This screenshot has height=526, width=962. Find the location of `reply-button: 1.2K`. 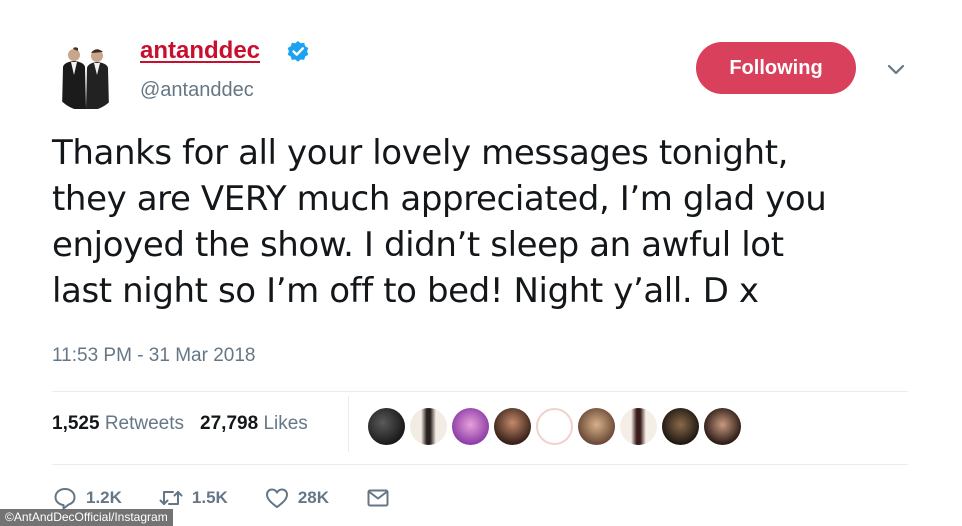

reply-button: 1.2K is located at coordinates (87, 498).